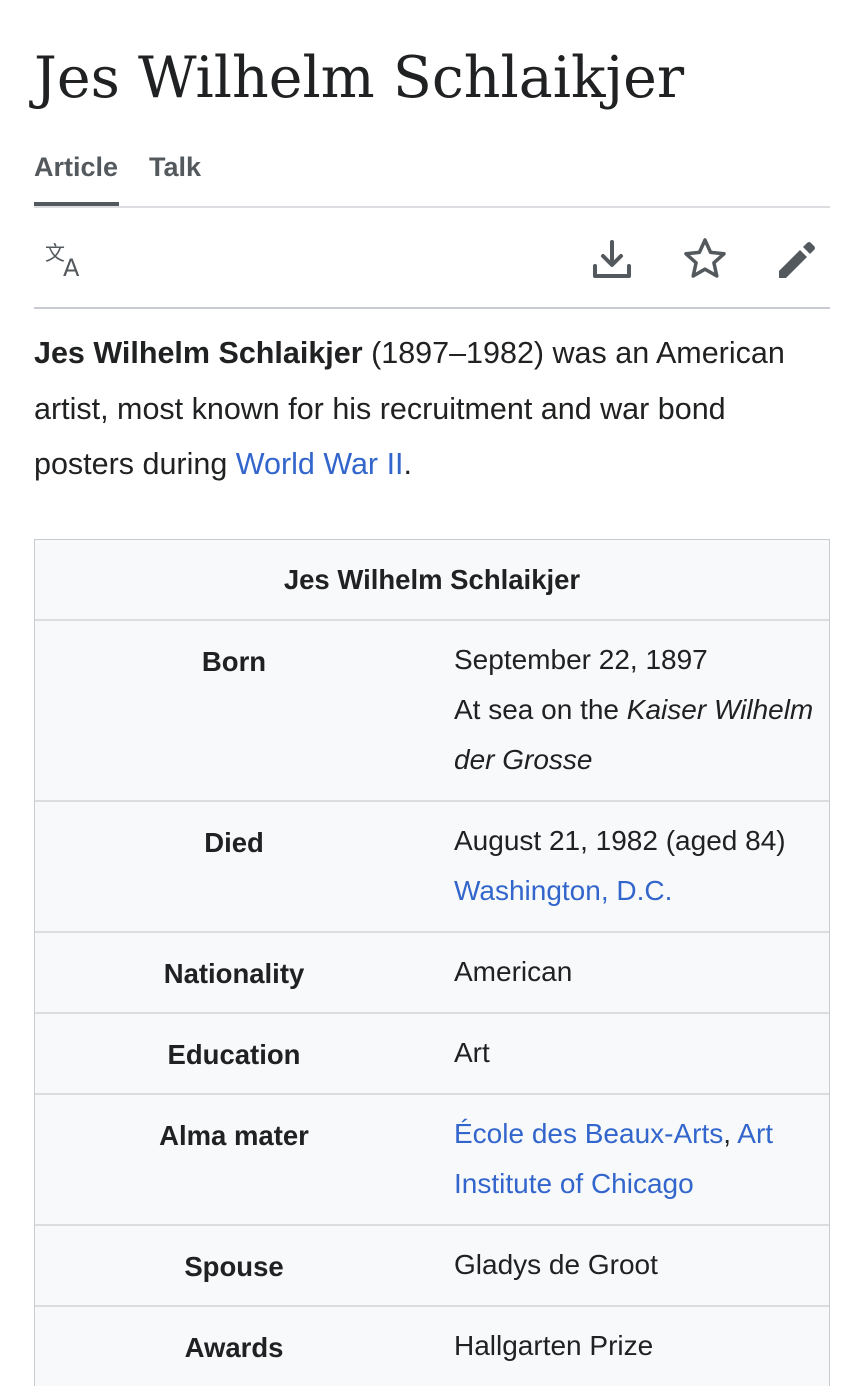  Describe the element at coordinates (55, 253) in the screenshot. I see `svg-text: 文` at that location.